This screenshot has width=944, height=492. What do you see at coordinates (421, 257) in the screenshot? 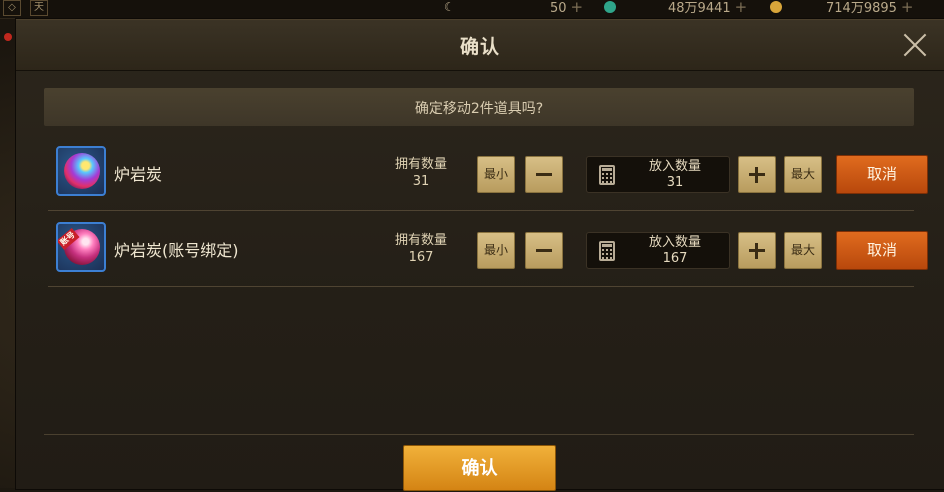
I see `owned-value: 167` at bounding box center [421, 257].